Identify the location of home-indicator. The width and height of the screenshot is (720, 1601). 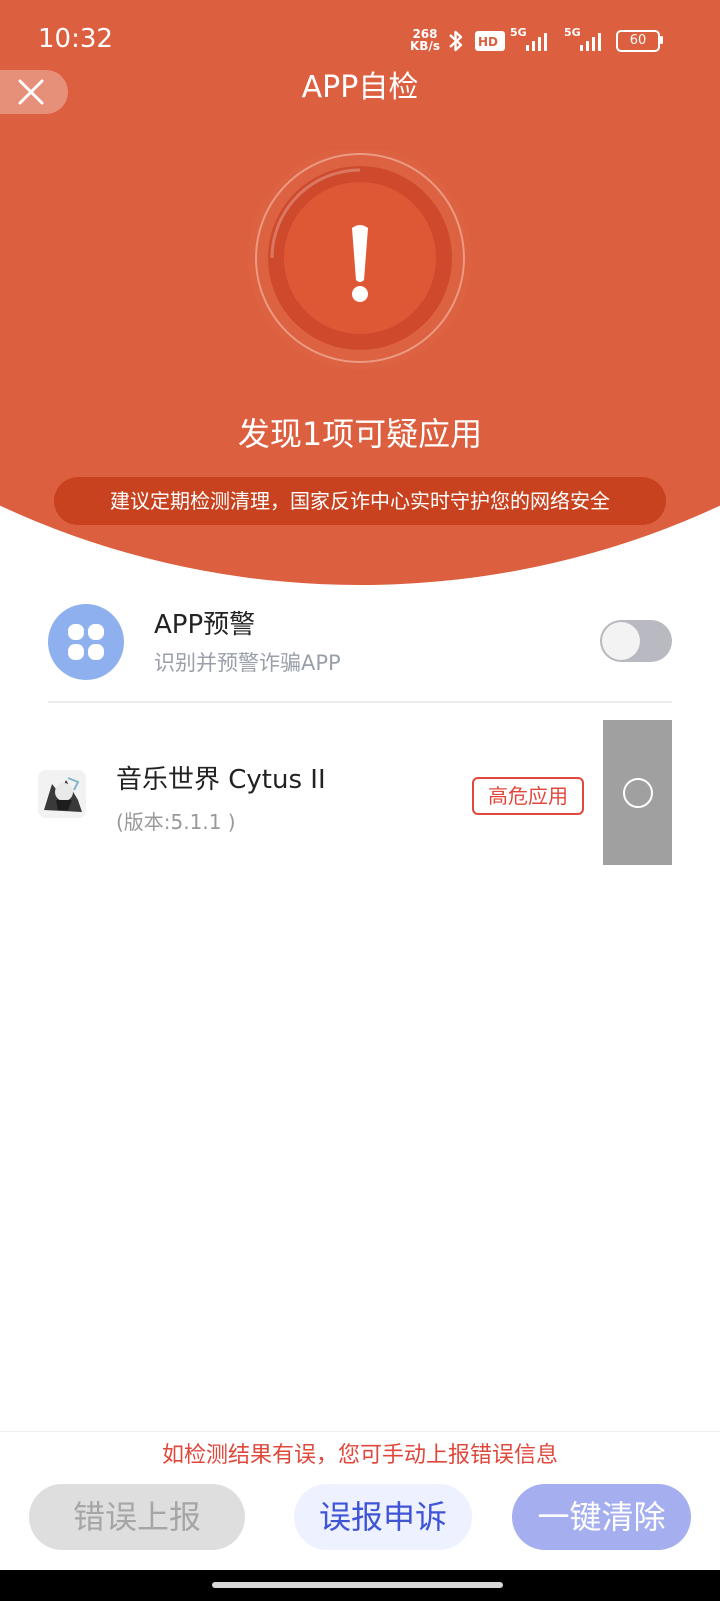
(357, 1585).